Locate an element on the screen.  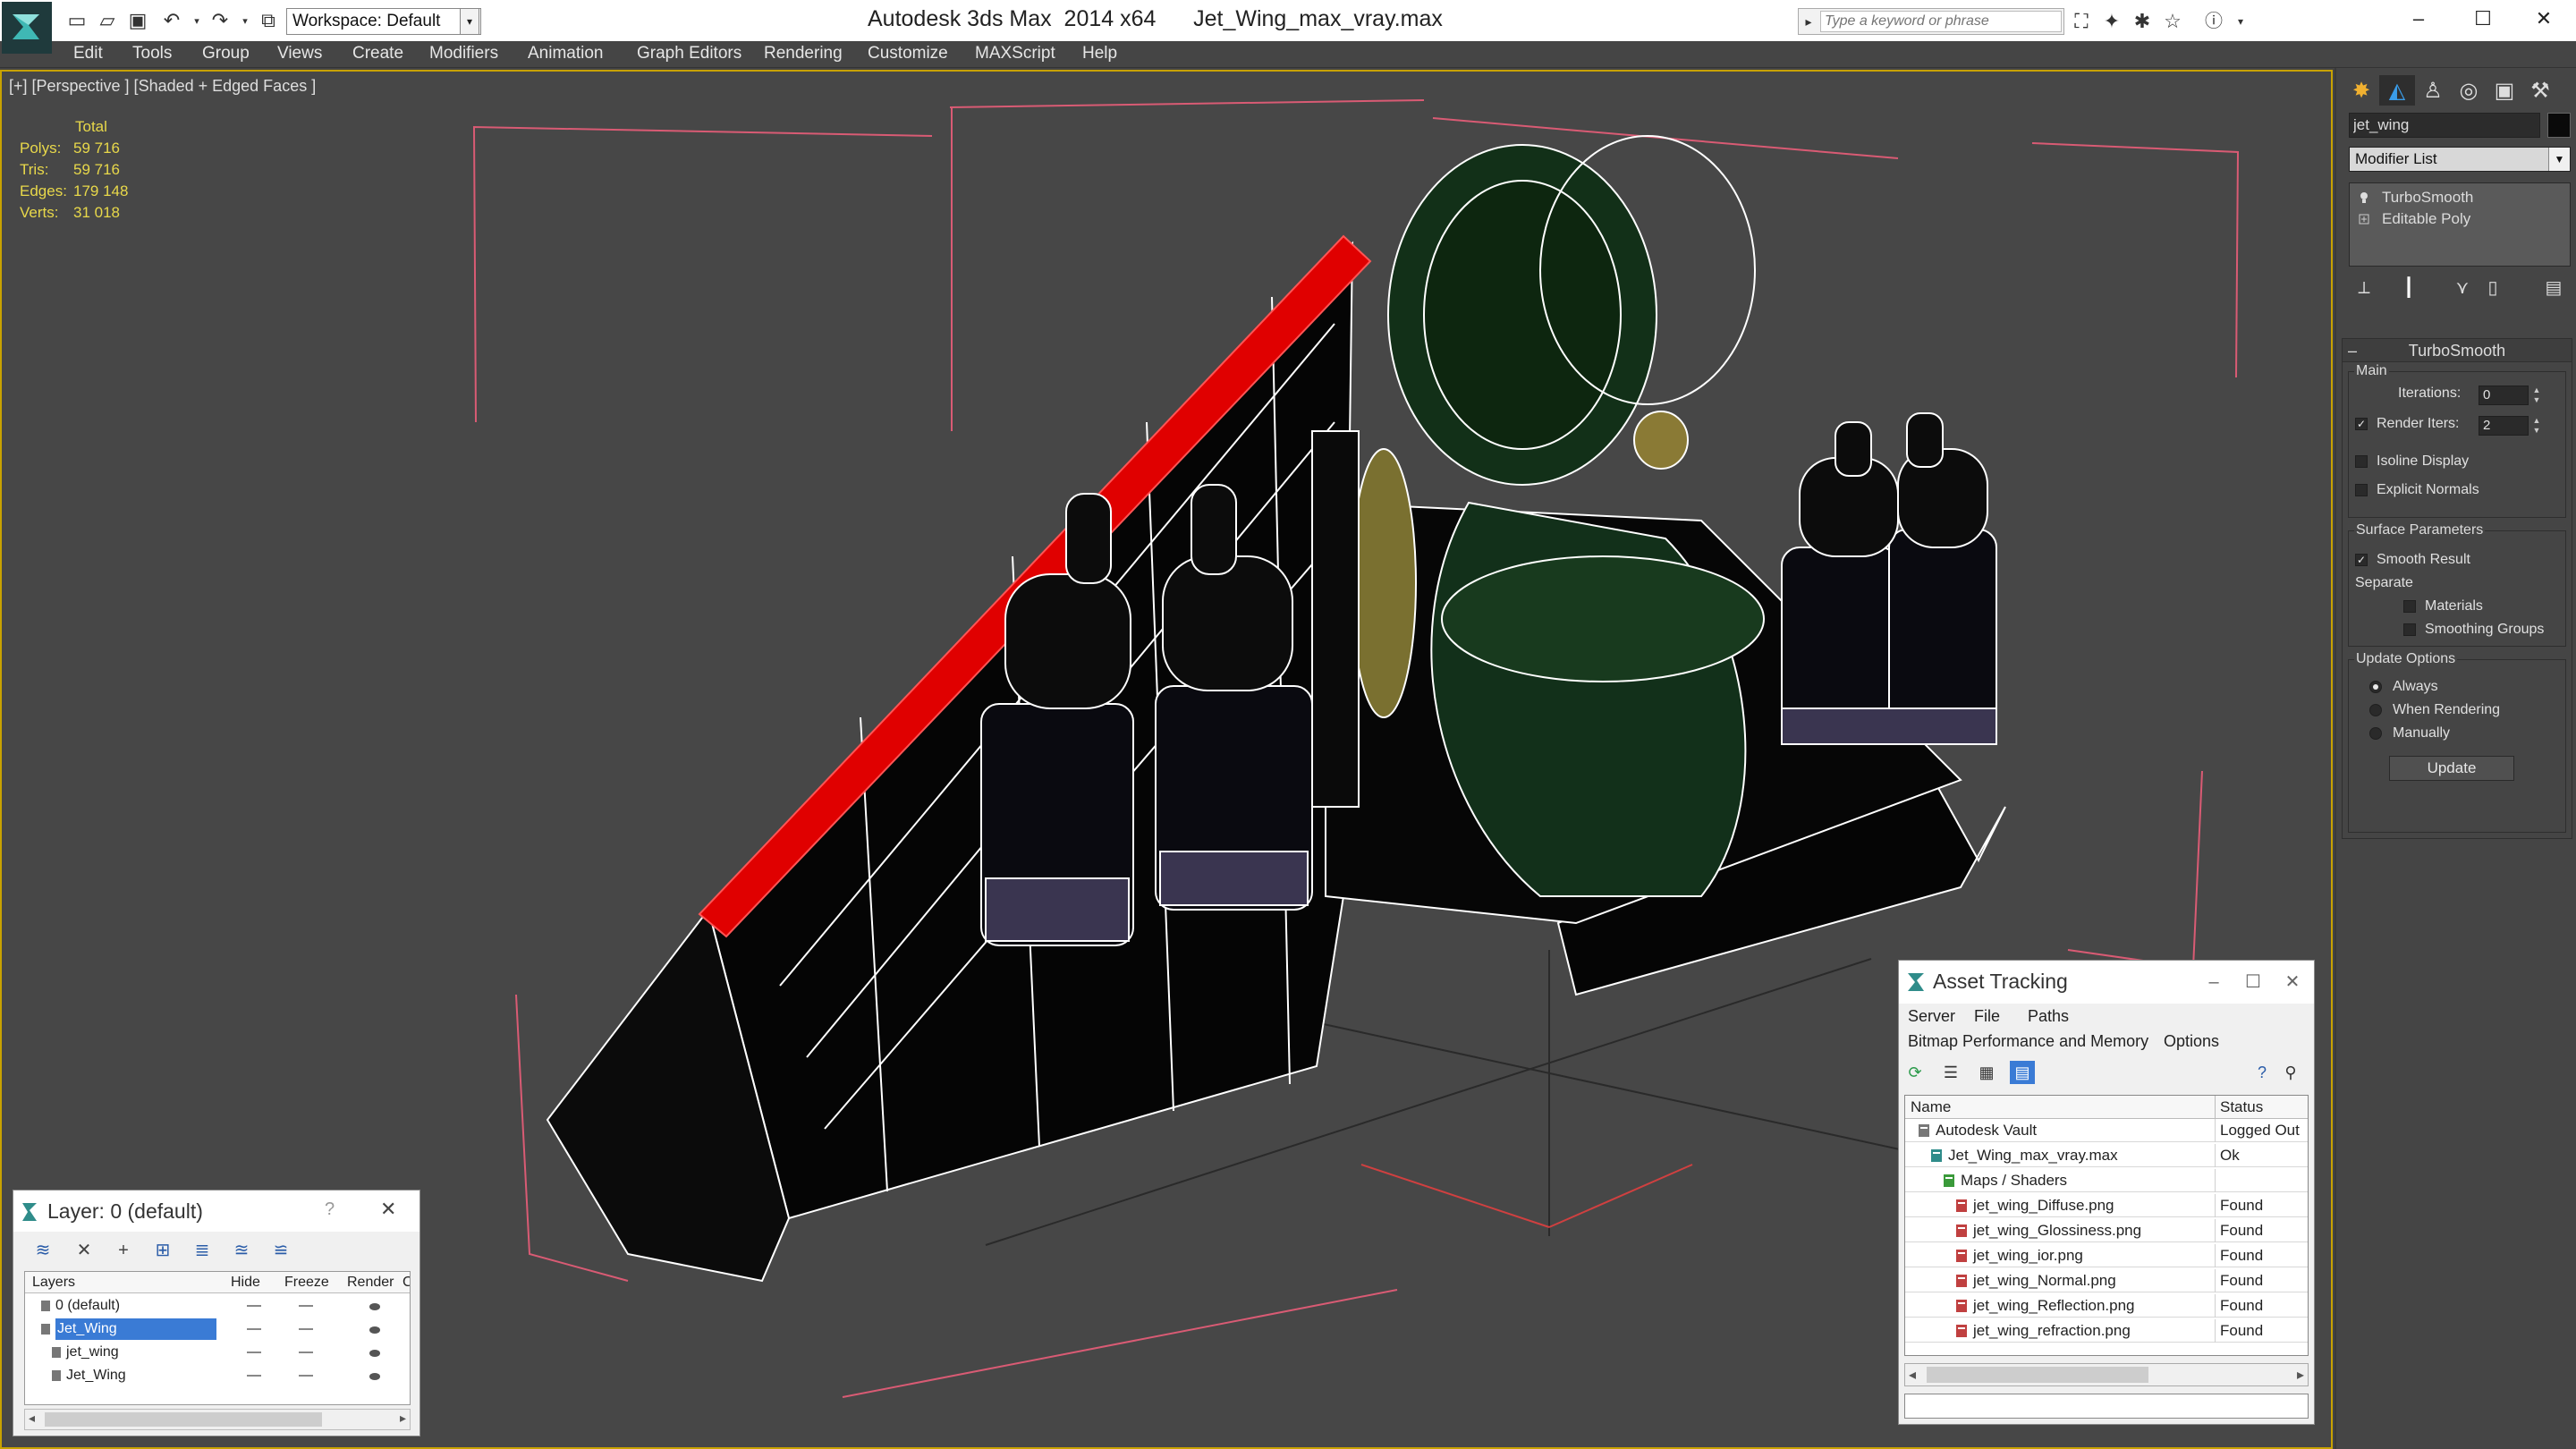
explicit-normals-row: Explicit Normals is located at coordinates (2417, 490).